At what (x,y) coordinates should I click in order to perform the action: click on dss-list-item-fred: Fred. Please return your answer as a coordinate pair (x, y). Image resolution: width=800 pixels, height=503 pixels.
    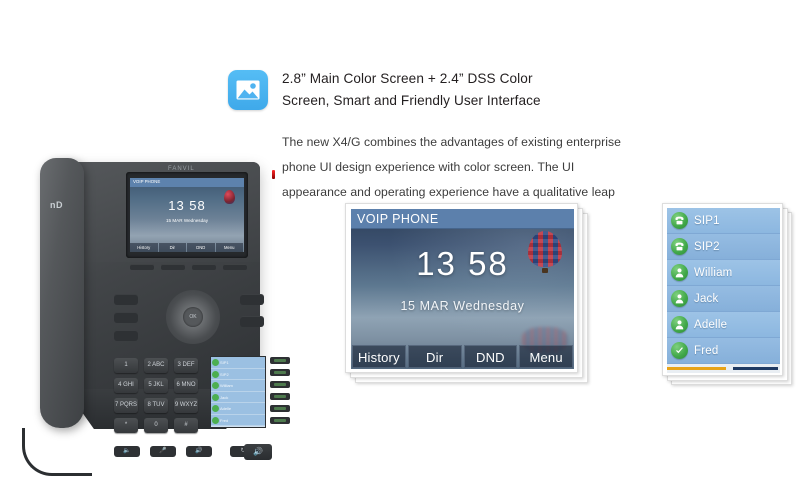
    Looking at the image, I should click on (723, 351).